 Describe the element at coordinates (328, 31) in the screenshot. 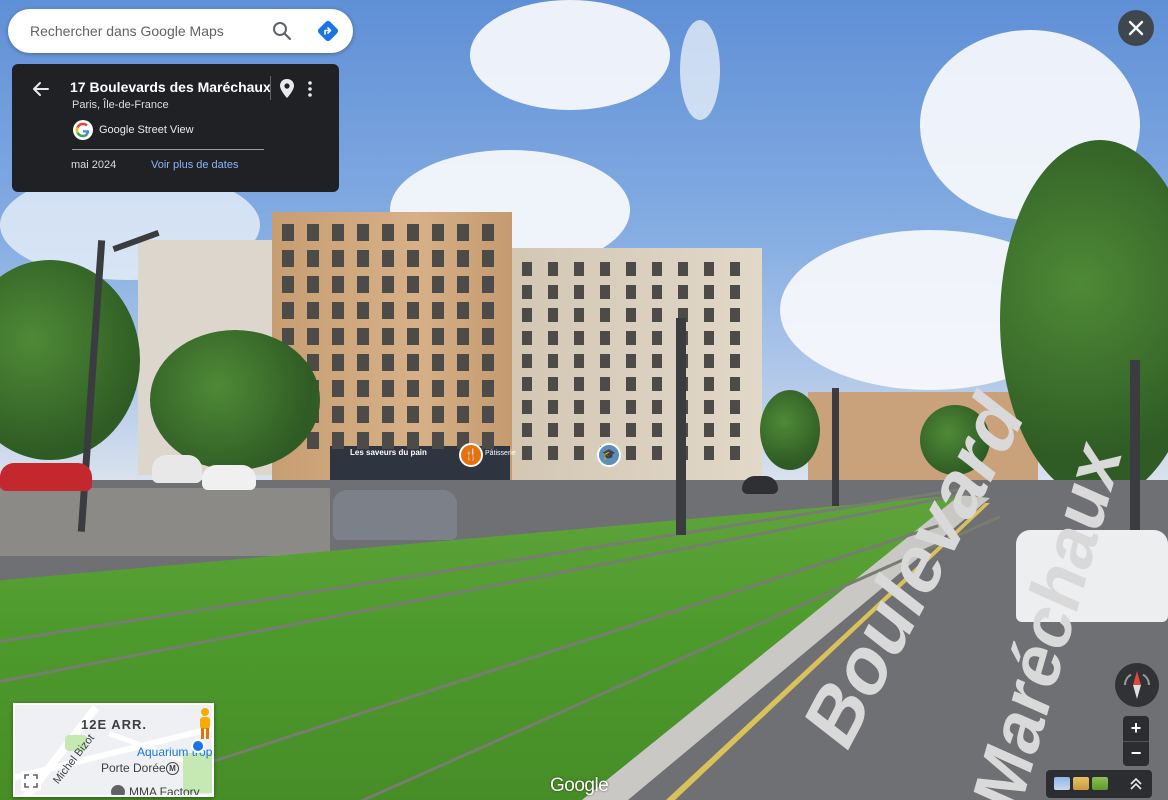

I see `directions-icon` at that location.